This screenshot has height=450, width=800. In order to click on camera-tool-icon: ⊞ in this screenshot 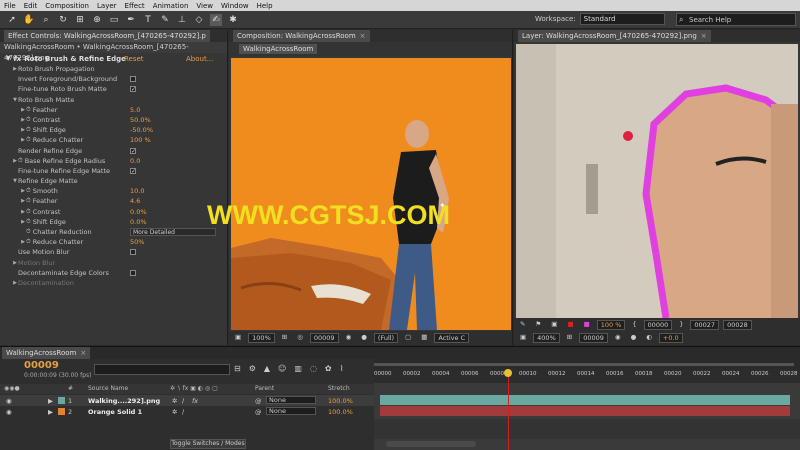, I will do `click(80, 20)`.